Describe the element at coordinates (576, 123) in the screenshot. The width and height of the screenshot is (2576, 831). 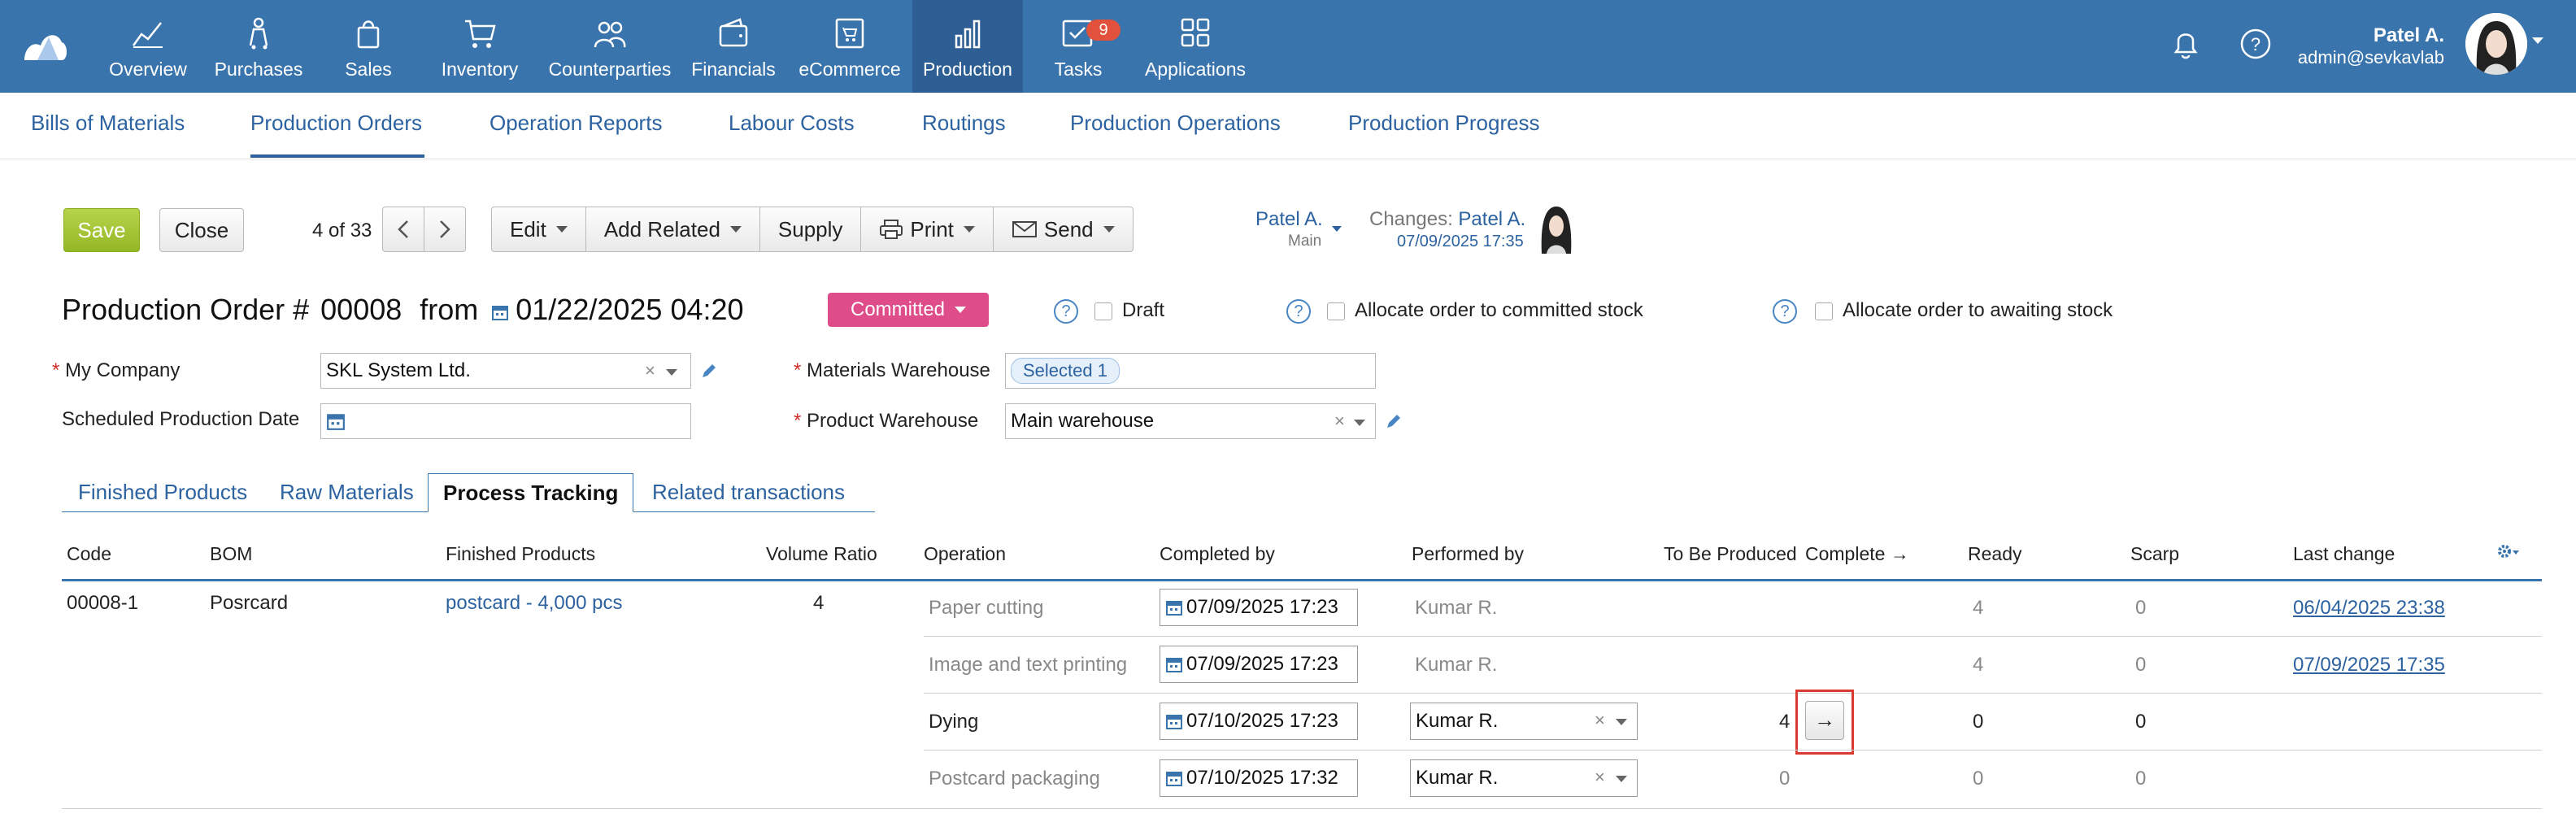
I see `subnav-operation-reports: Operation Reports` at that location.